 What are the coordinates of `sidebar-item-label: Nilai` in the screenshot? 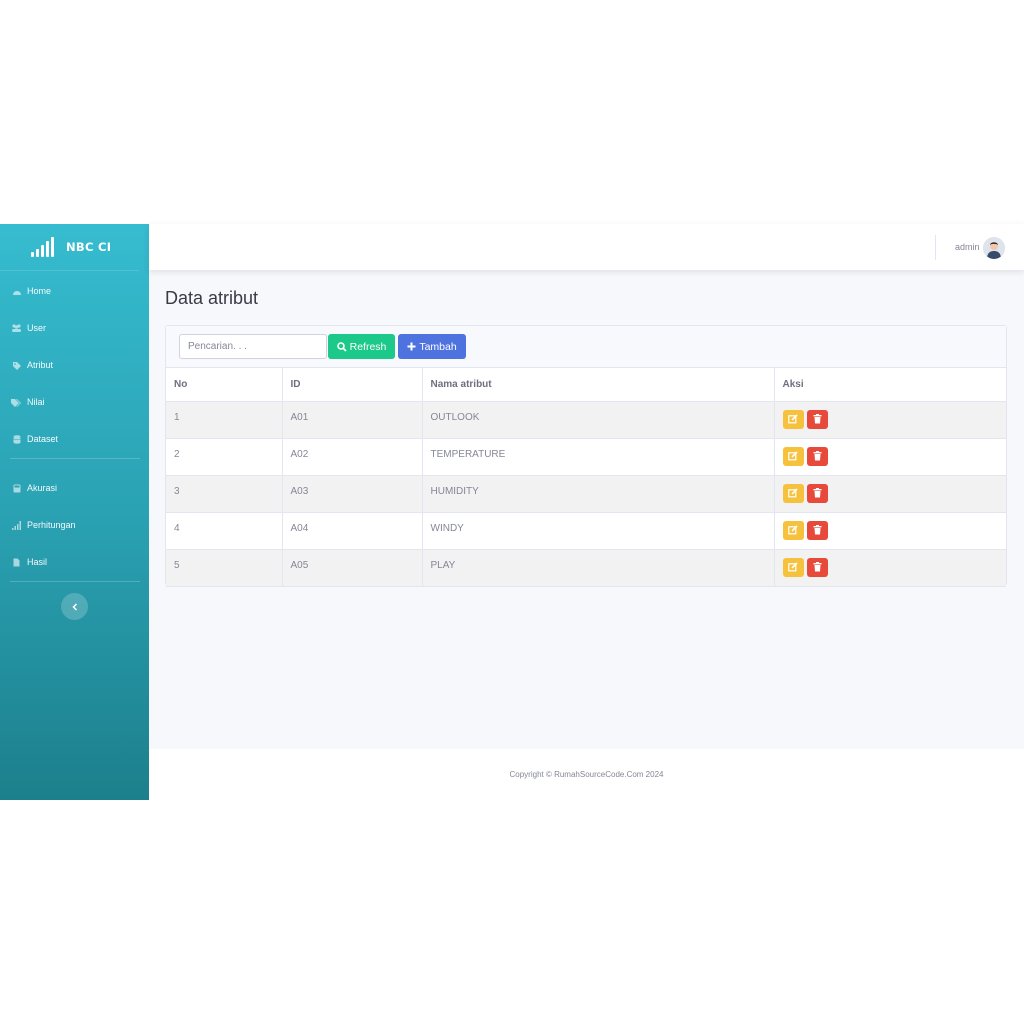 It's located at (36, 402).